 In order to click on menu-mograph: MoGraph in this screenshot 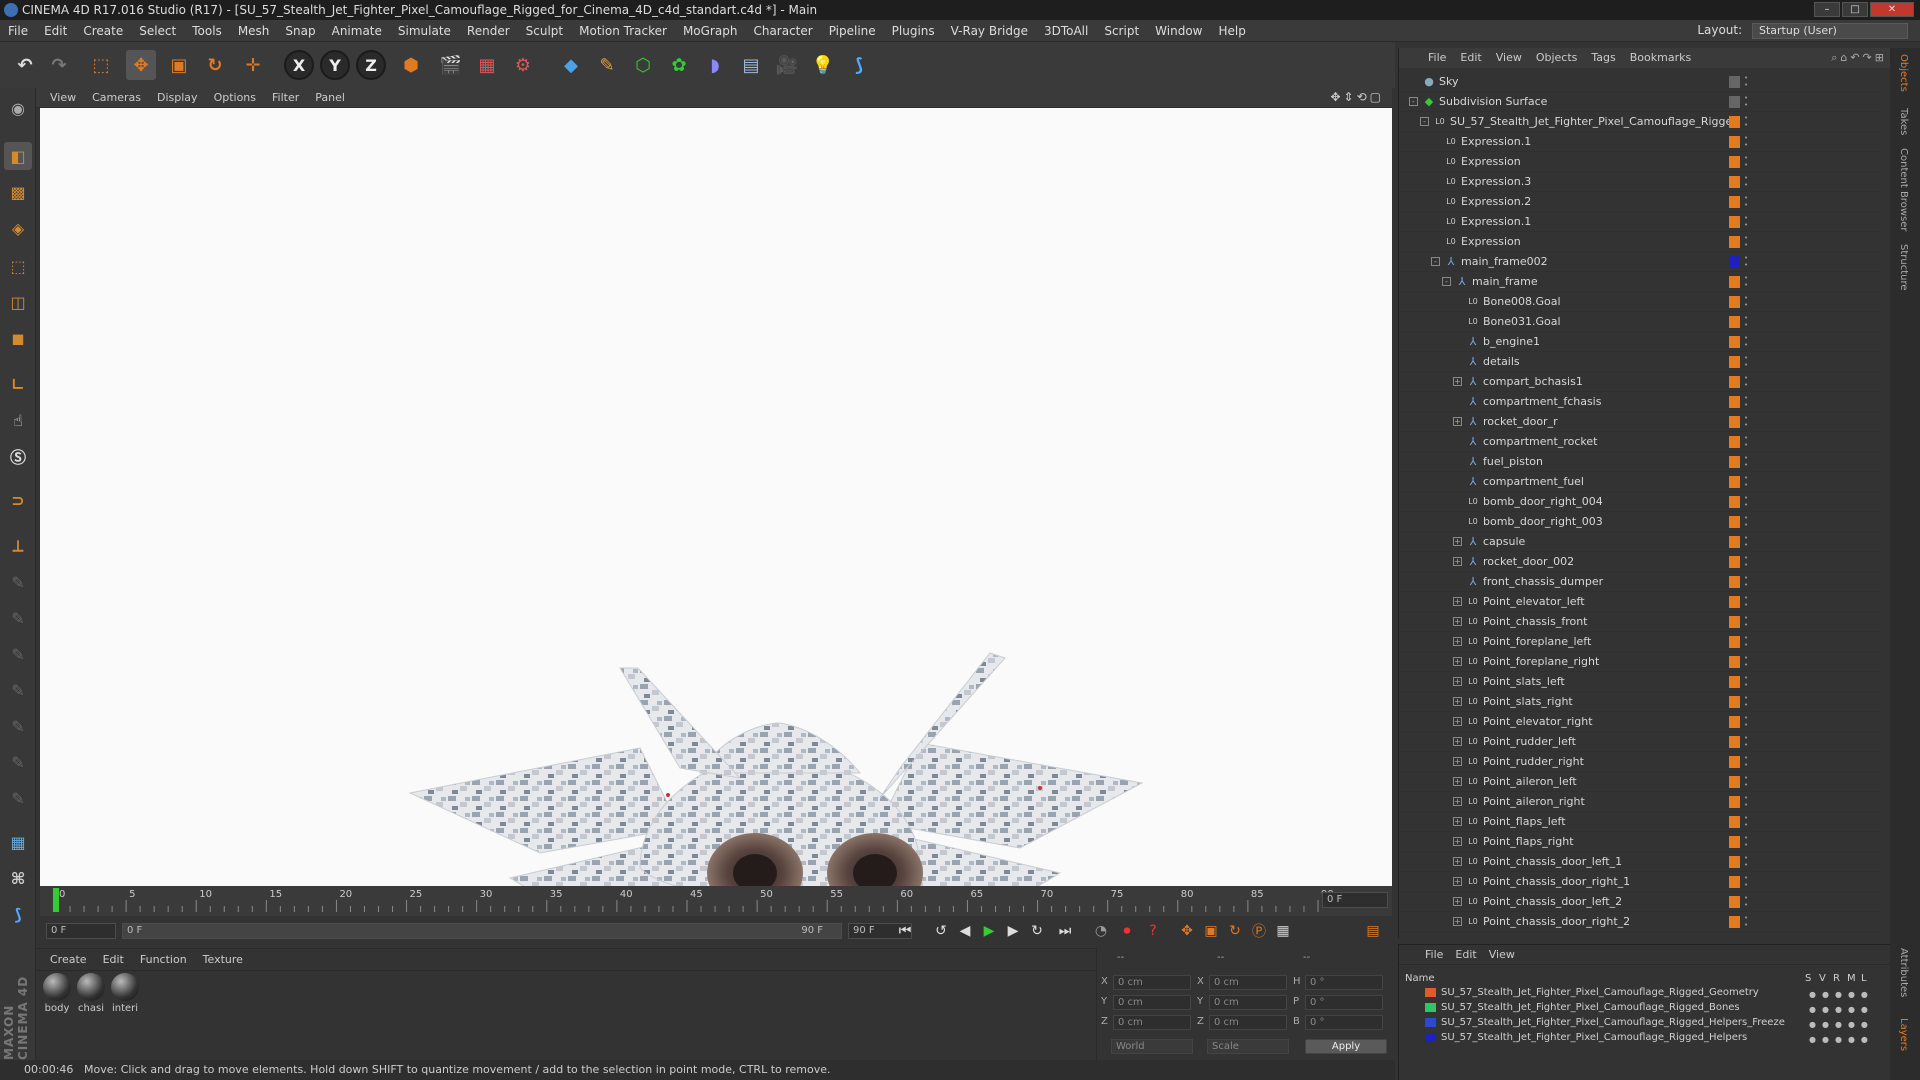, I will do `click(710, 31)`.